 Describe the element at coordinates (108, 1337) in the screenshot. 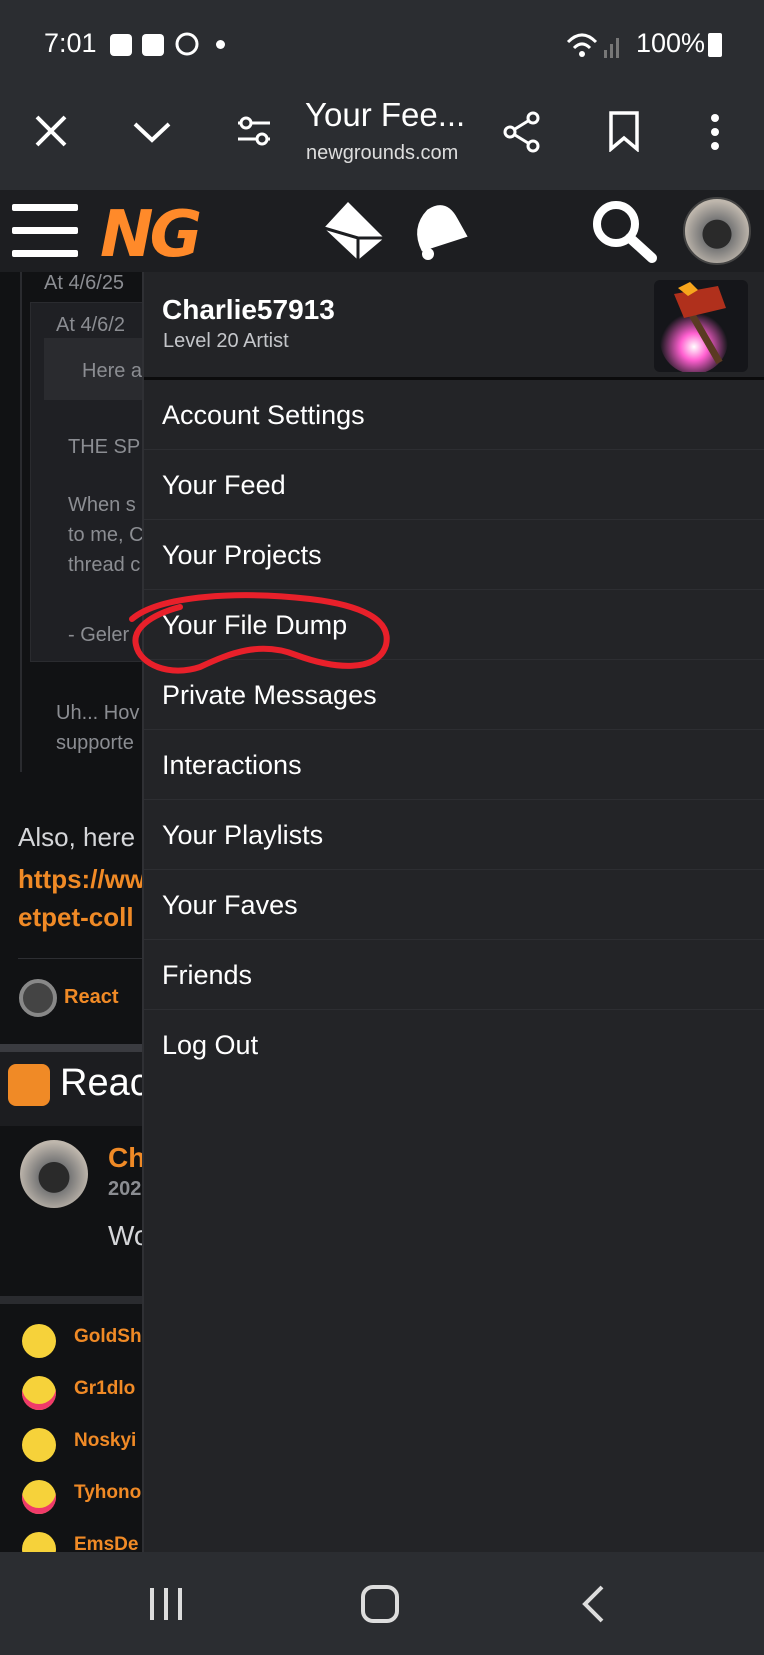

I see `reactor-name: GoldSh` at that location.